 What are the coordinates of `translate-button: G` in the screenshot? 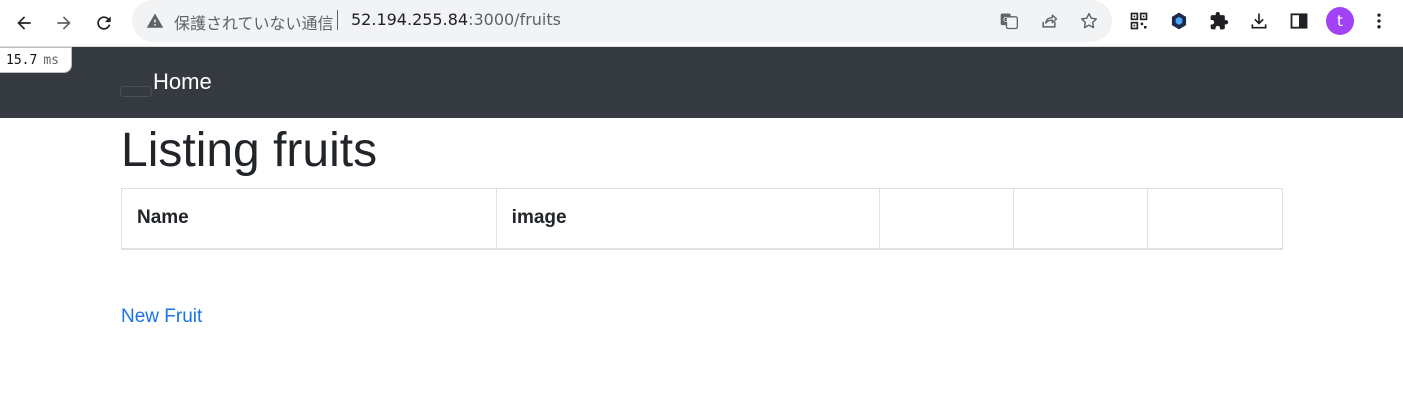 It's located at (1009, 21).